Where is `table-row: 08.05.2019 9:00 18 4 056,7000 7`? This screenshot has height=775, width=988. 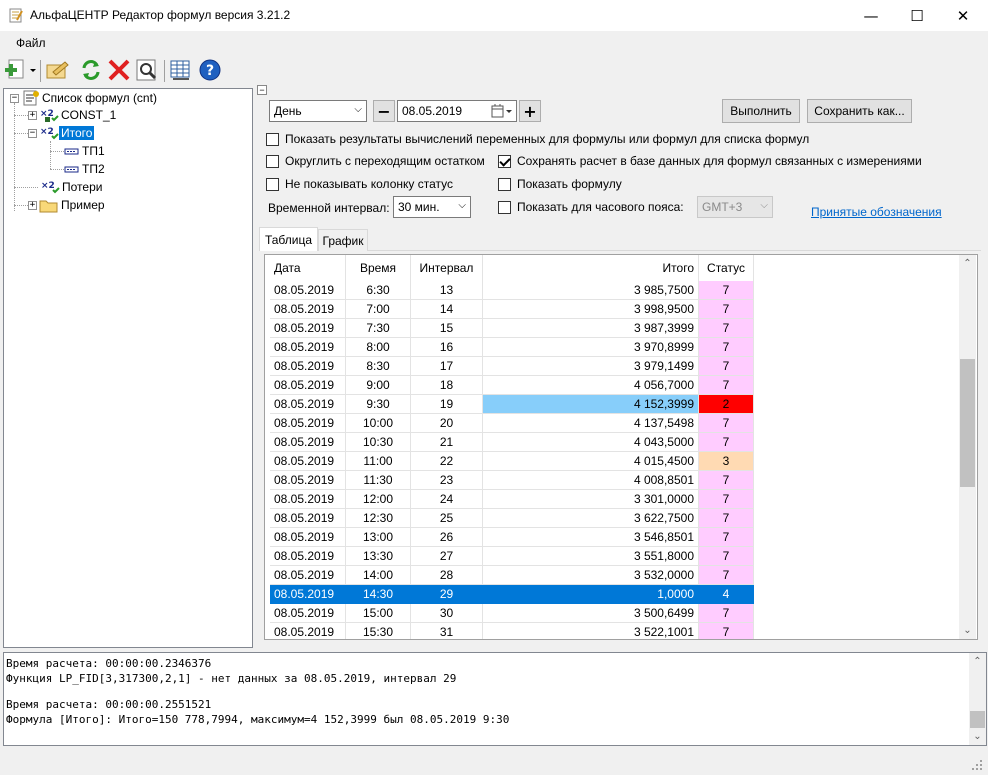 table-row: 08.05.2019 9:00 18 4 056,7000 7 is located at coordinates (512, 385).